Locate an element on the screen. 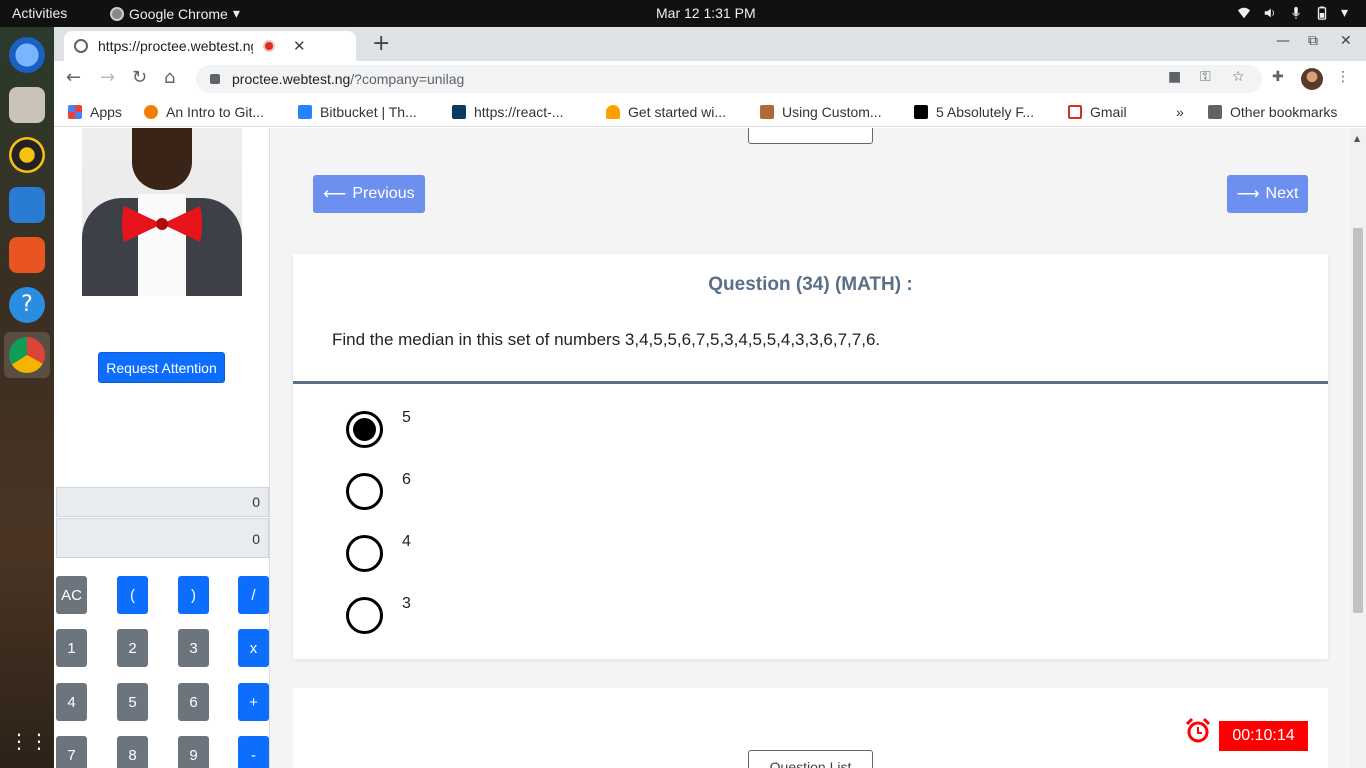 The image size is (1366, 768). calculator-key: 3 is located at coordinates (193, 648).